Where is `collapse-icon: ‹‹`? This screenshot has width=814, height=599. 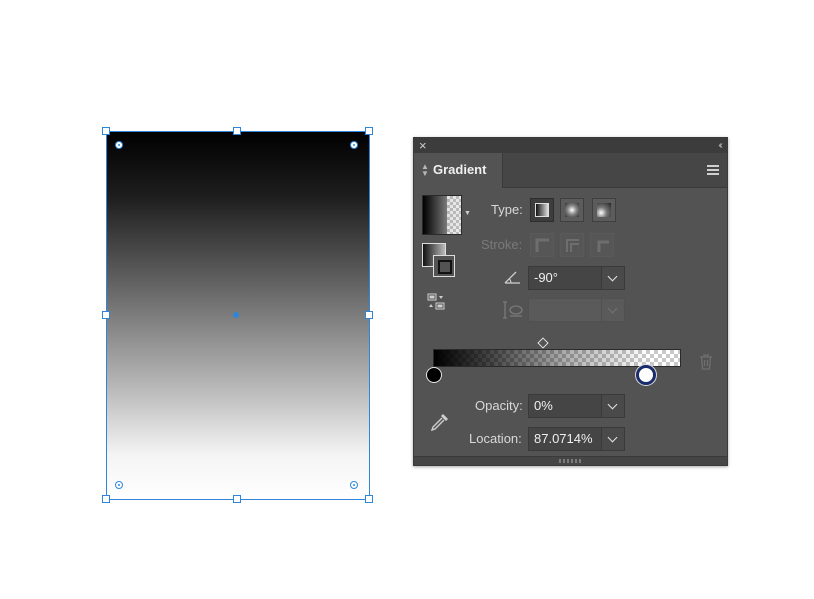
collapse-icon: ‹‹ is located at coordinates (720, 145).